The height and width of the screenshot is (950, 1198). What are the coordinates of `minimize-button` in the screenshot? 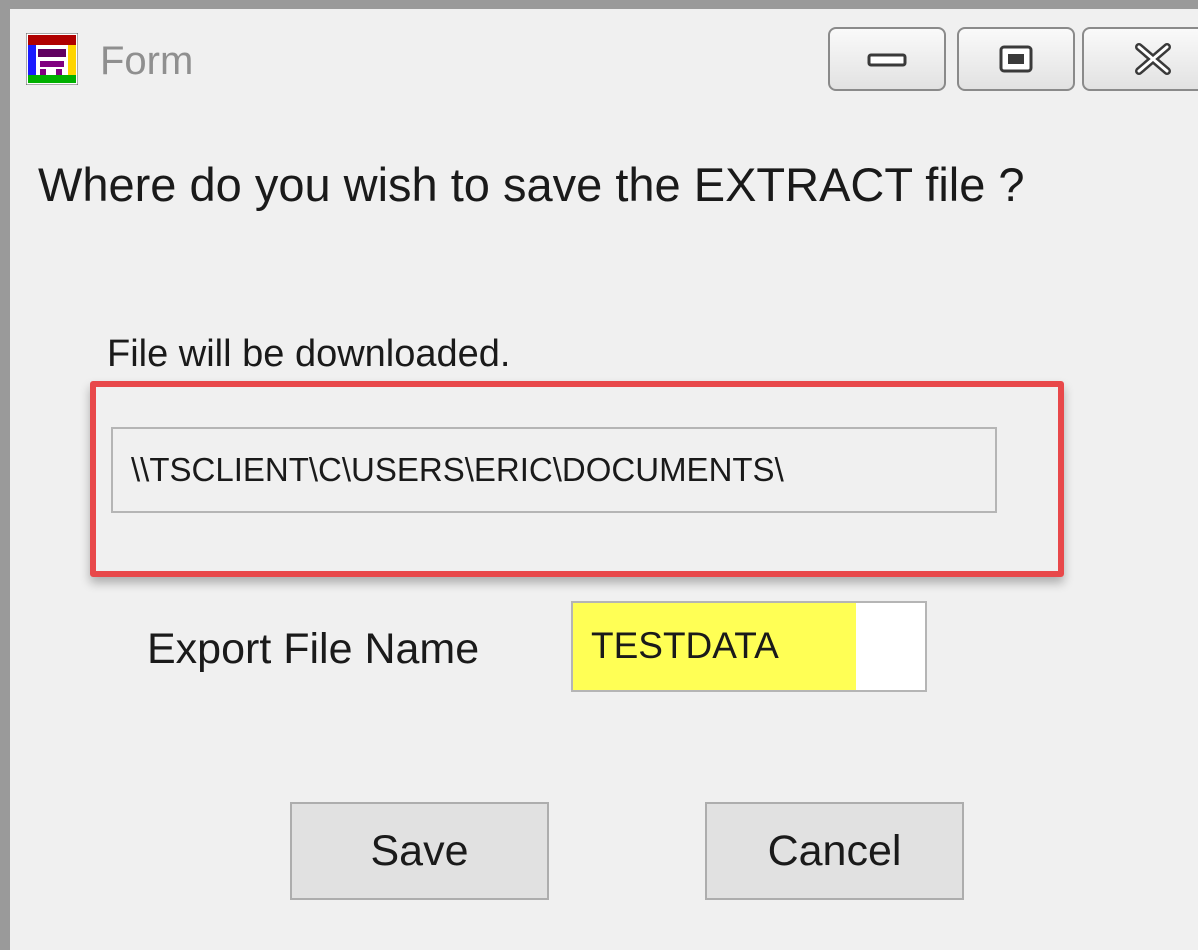 It's located at (887, 59).